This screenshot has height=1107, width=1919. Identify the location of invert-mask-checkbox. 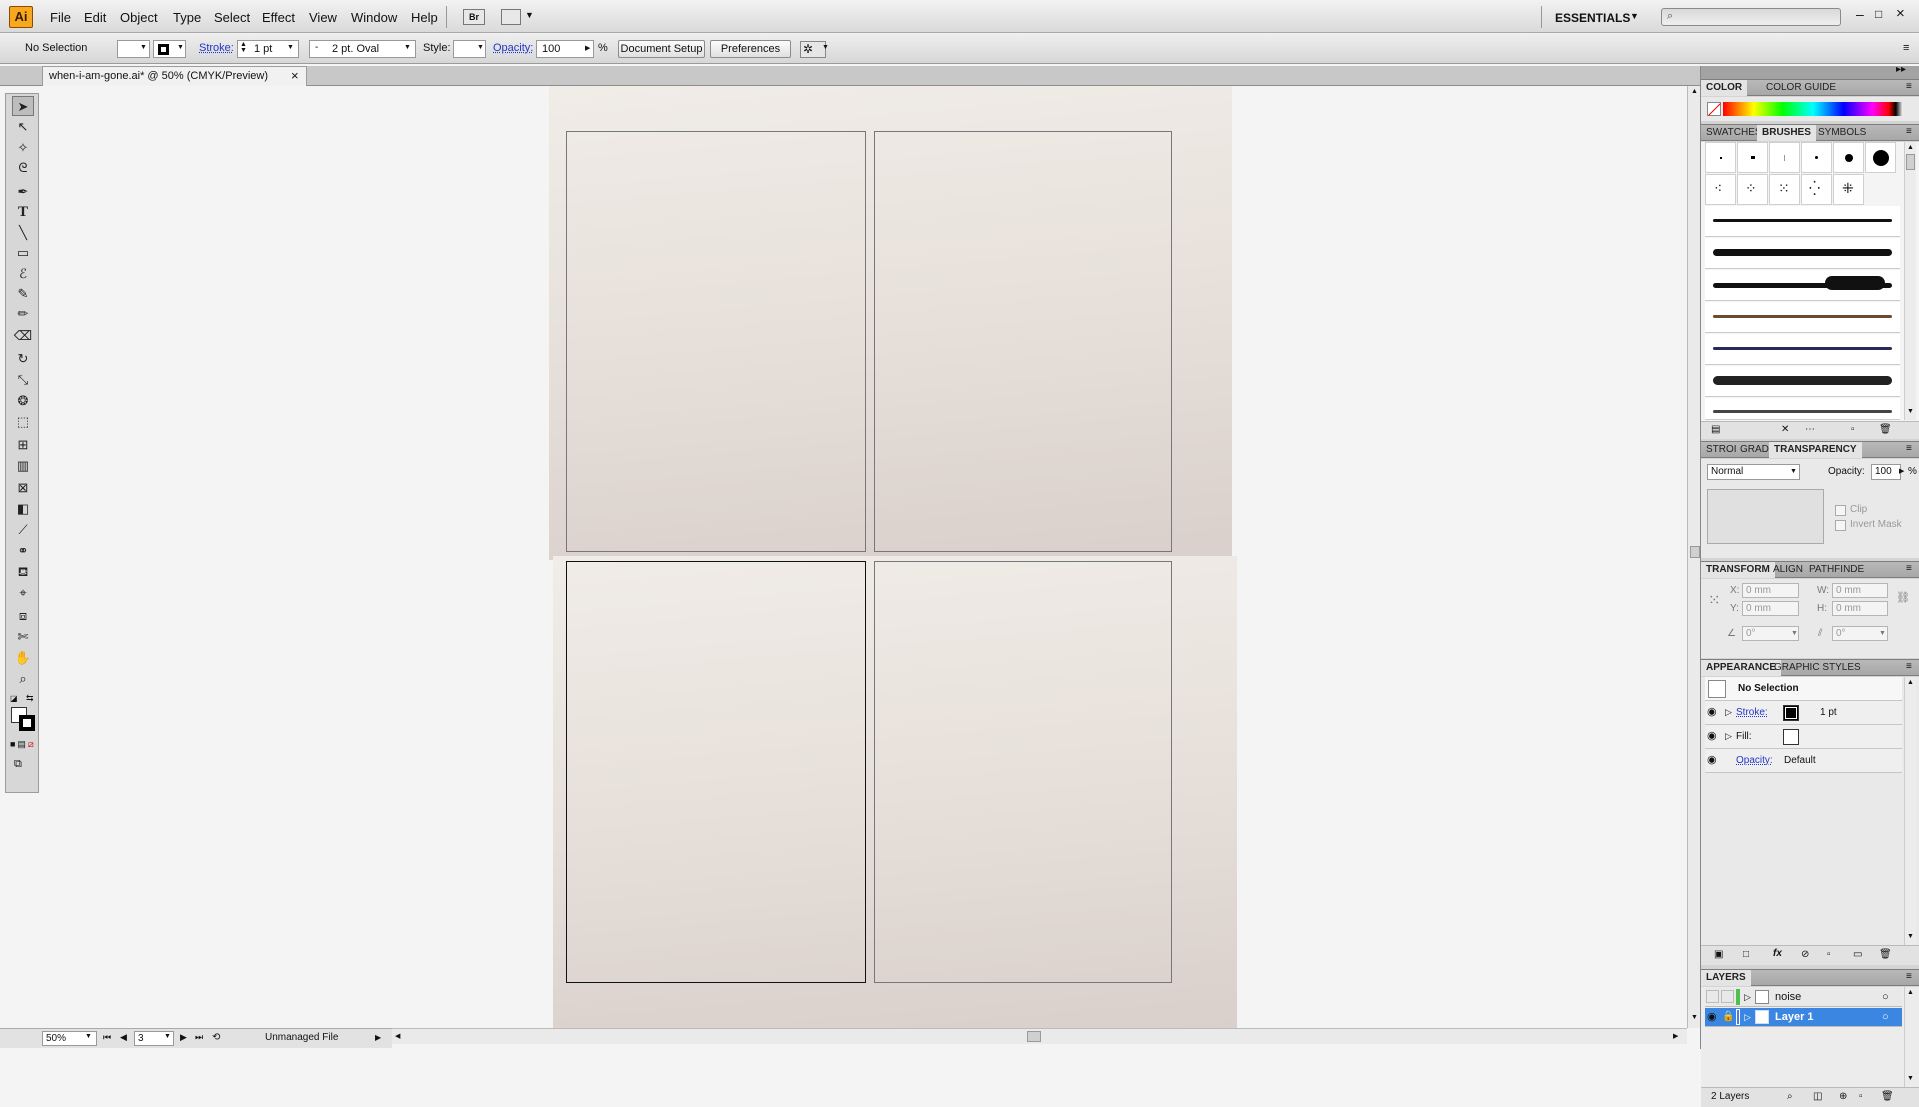
(1840, 525).